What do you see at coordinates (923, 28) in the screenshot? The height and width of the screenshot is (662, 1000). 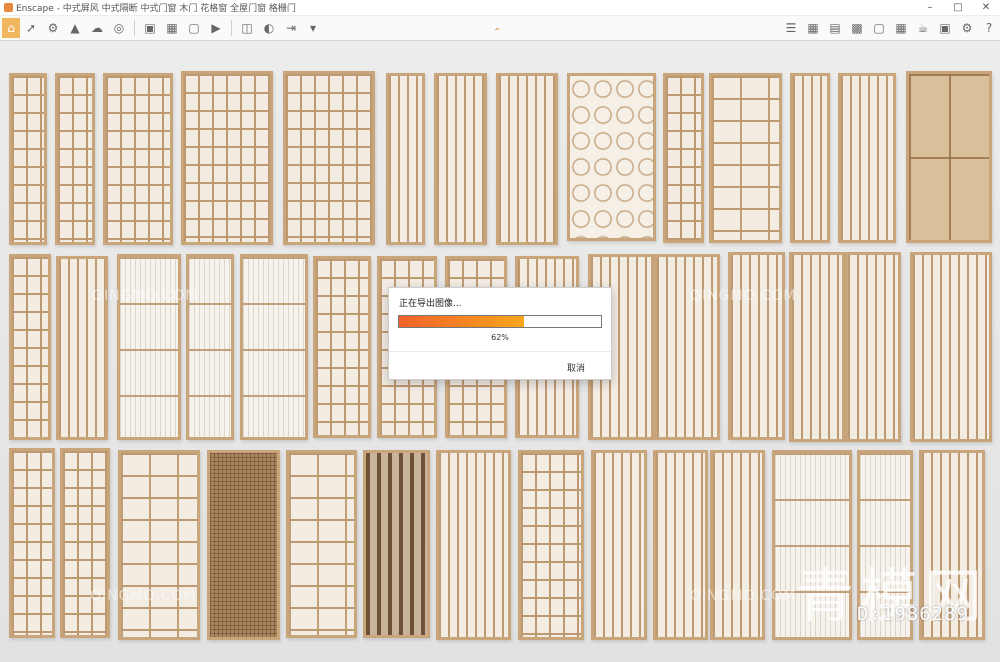 I see `cup-icon: ☕` at bounding box center [923, 28].